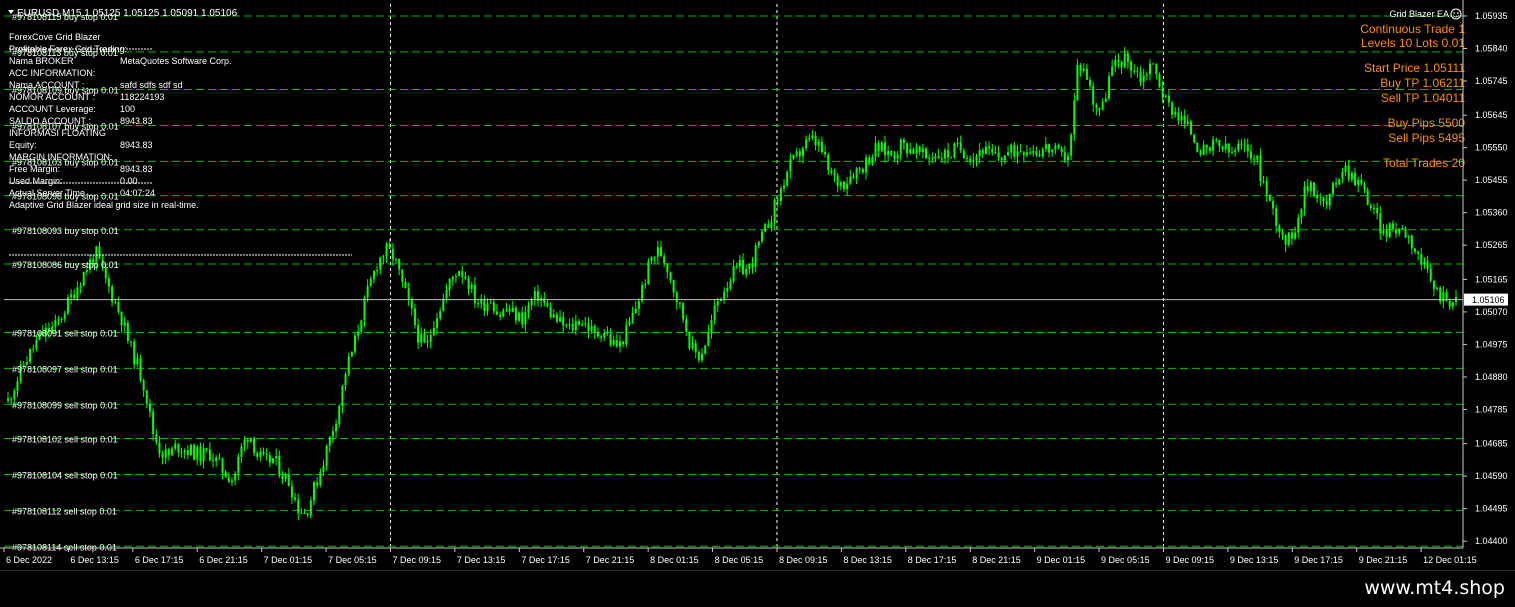 The width and height of the screenshot is (1515, 607). What do you see at coordinates (1061, 560) in the screenshot?
I see `x-tick-label: 9 Dec 01:15` at bounding box center [1061, 560].